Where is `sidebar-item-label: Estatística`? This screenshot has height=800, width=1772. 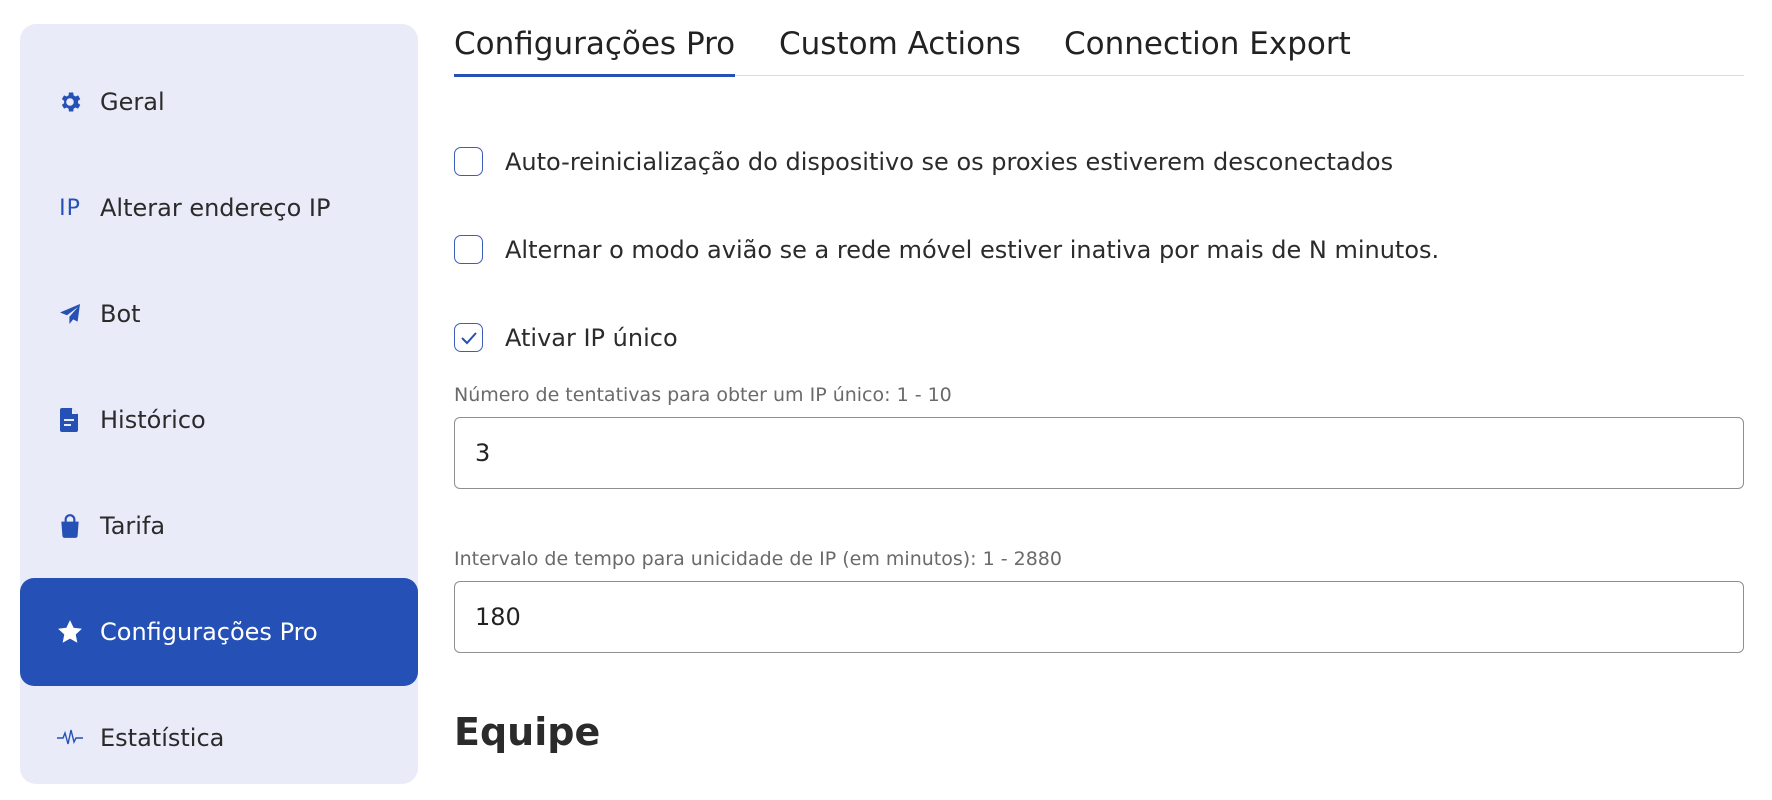
sidebar-item-label: Estatística is located at coordinates (162, 738).